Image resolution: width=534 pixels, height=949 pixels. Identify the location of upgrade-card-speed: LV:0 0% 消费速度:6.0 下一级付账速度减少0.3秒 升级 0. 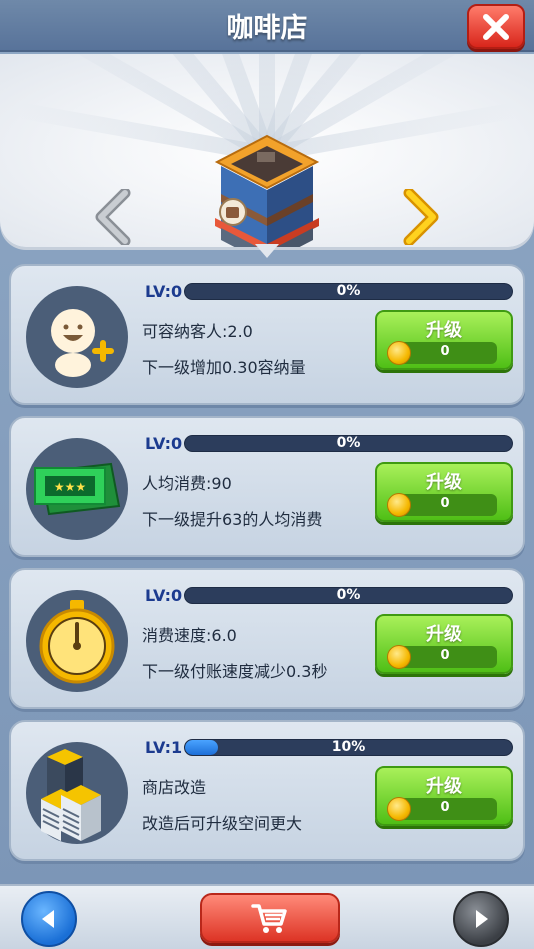
(267, 638).